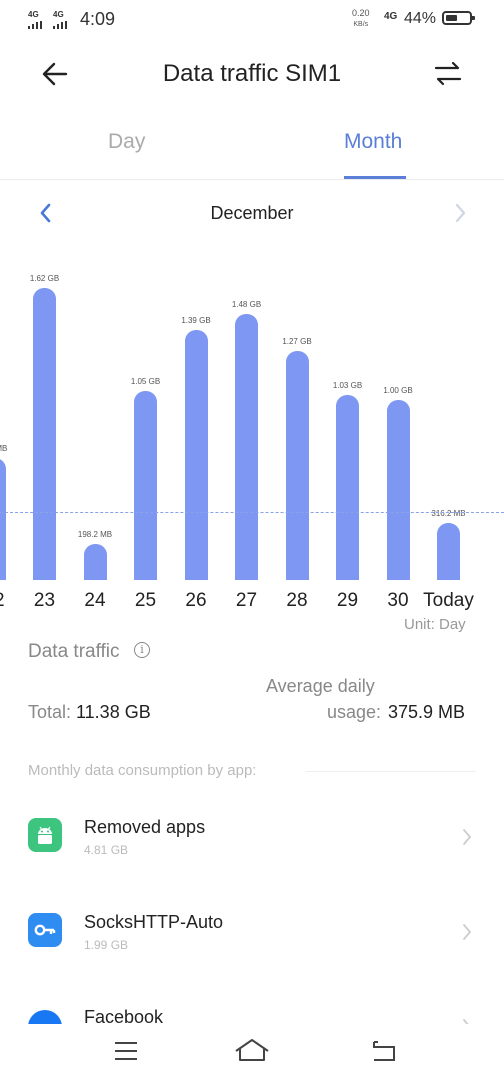 Image resolution: width=504 pixels, height=1080 pixels. What do you see at coordinates (246, 304) in the screenshot?
I see `chart-data-label: 1.48 GB` at bounding box center [246, 304].